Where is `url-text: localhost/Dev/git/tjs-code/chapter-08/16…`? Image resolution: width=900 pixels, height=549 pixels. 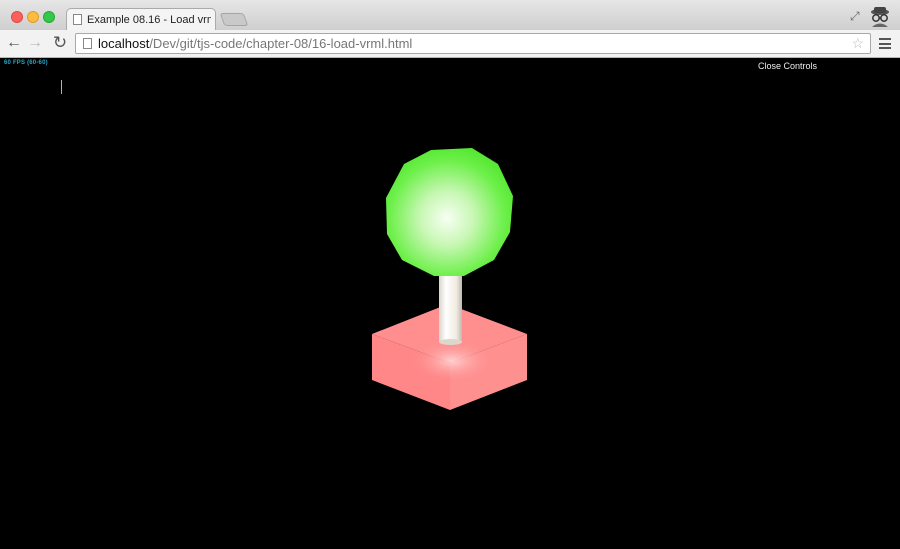
url-text: localhost/Dev/git/tjs-code/chapter-08/16… is located at coordinates (255, 43).